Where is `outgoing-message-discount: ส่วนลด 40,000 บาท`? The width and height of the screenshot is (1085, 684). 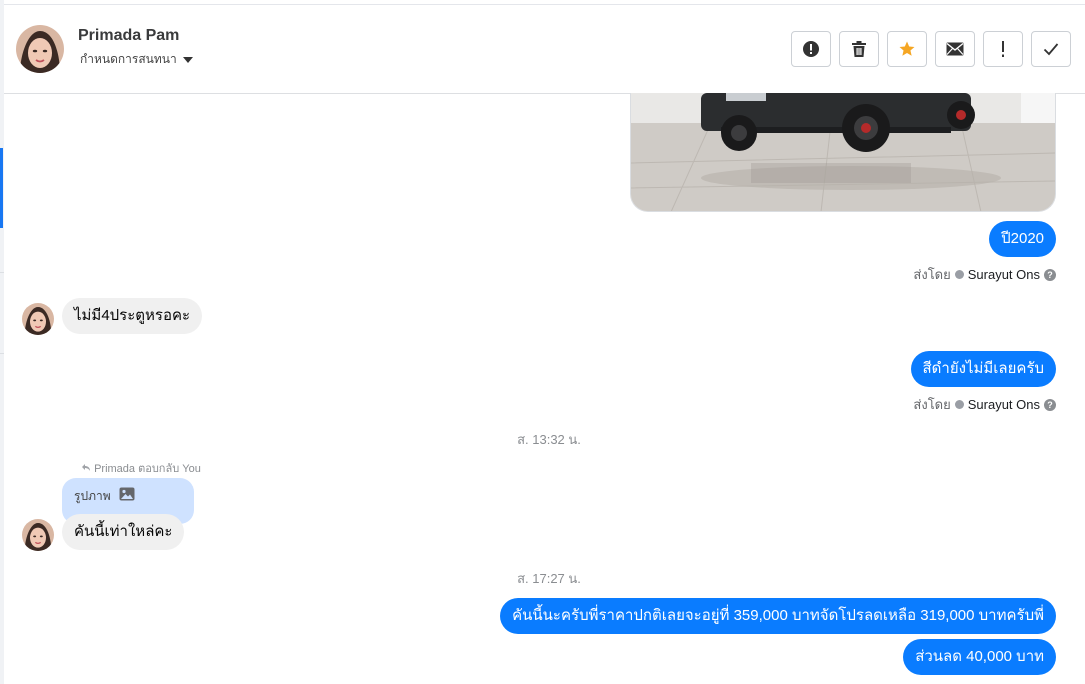 outgoing-message-discount: ส่วนลด 40,000 บาท is located at coordinates (979, 657).